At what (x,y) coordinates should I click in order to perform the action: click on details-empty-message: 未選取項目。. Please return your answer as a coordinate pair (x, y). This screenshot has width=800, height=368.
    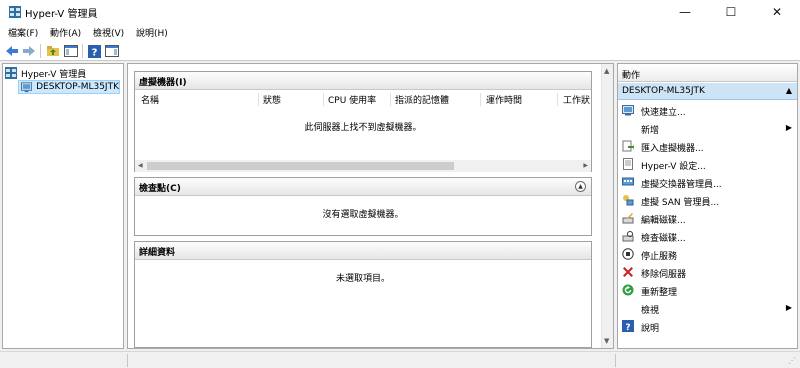
    Looking at the image, I should click on (362, 279).